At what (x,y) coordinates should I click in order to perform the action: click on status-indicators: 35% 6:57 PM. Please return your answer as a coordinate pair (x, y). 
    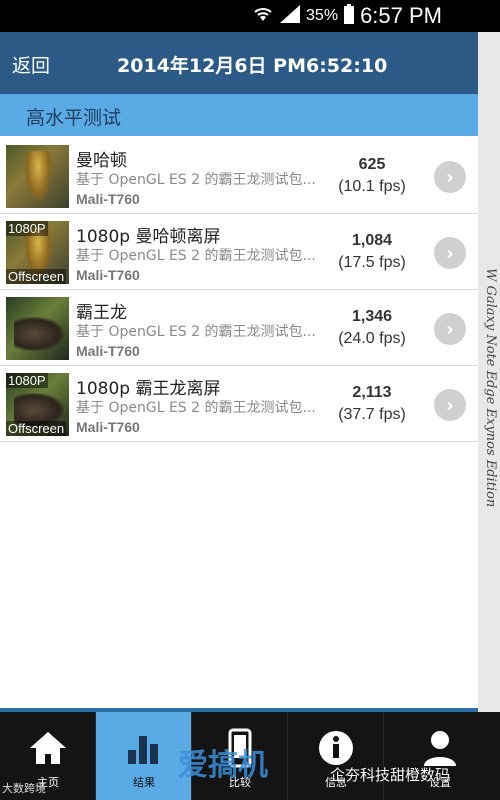
    Looking at the image, I should click on (347, 16).